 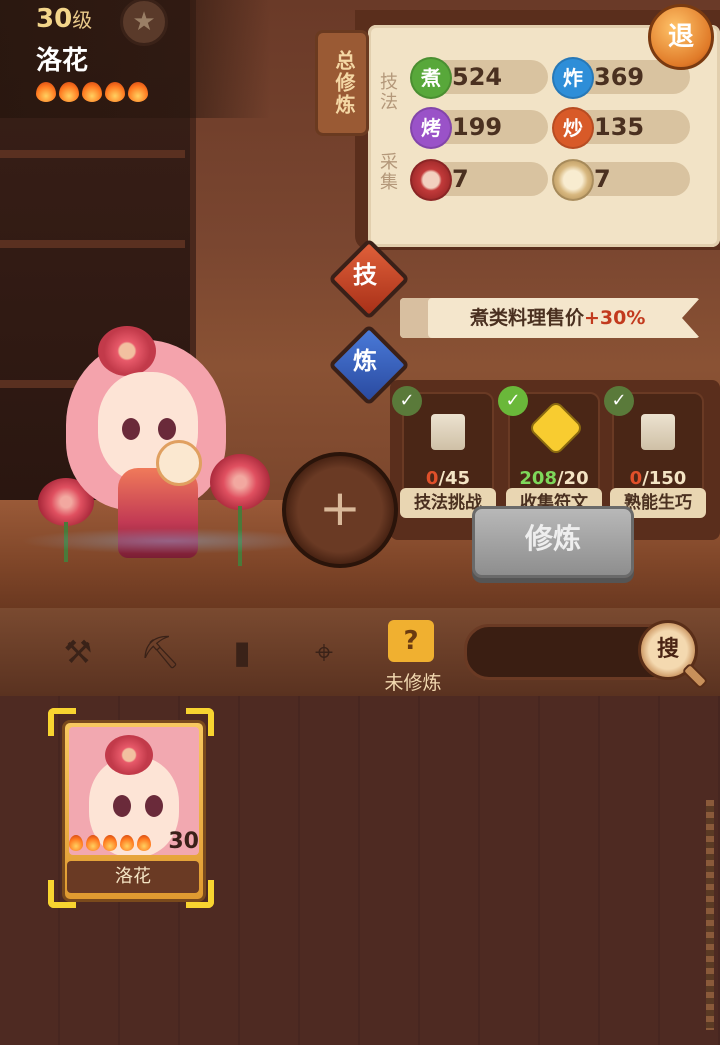 What do you see at coordinates (573, 128) in the screenshot?
I see `stirfry-icon: 炒` at bounding box center [573, 128].